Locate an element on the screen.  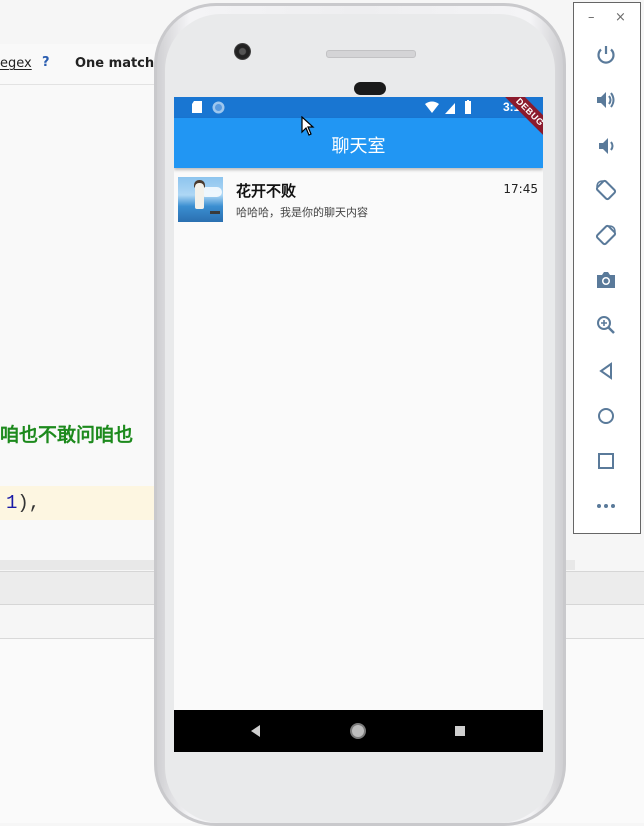
zoom-icon is located at coordinates (606, 325).